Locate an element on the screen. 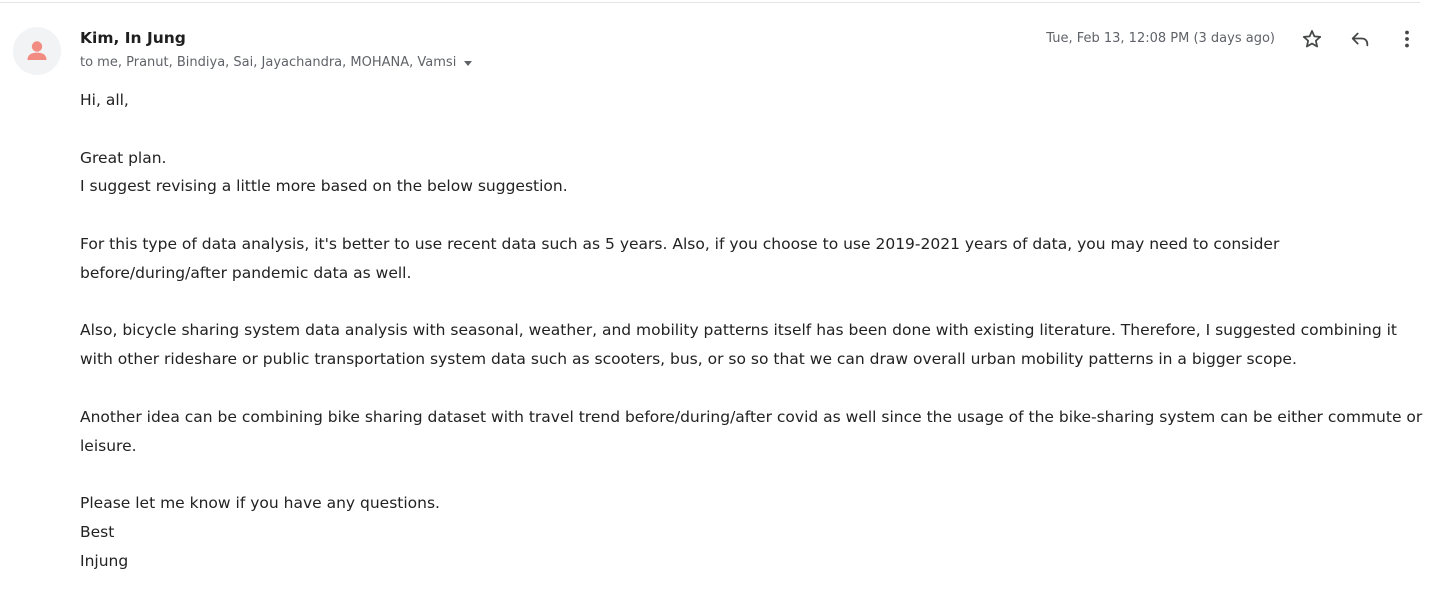 The image size is (1432, 600). sender-avatar is located at coordinates (37, 51).